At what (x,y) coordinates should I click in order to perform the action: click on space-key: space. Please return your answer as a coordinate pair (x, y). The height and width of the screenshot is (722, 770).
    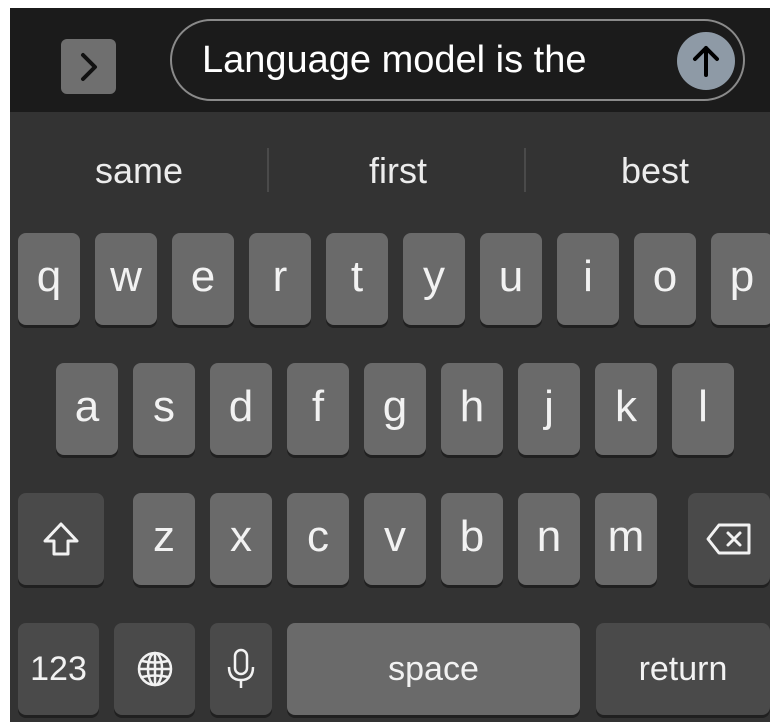
    Looking at the image, I should click on (433, 669).